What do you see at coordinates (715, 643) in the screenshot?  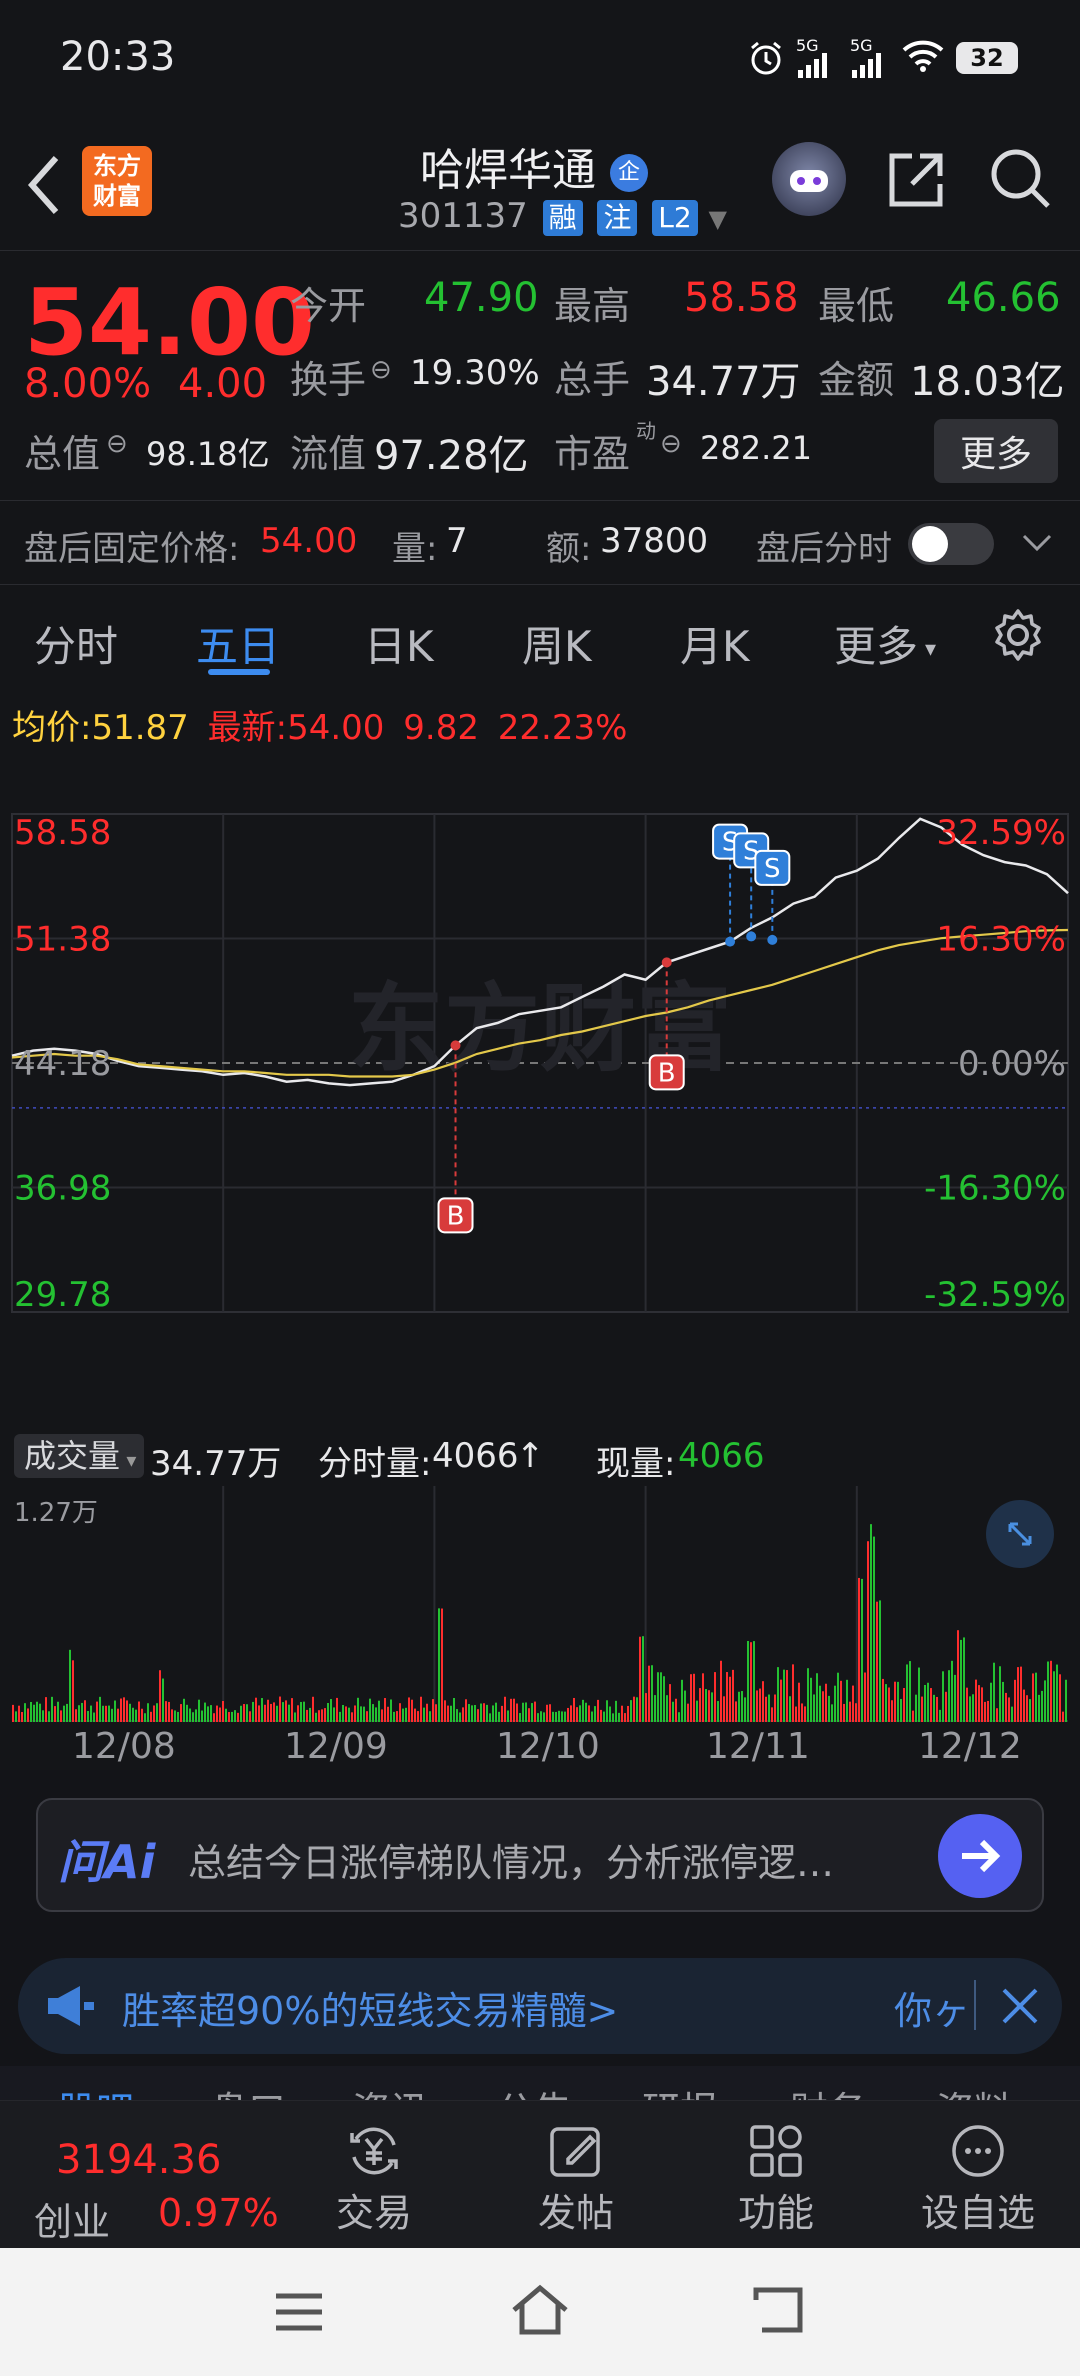 I see `tab-monthly-k: 月K` at bounding box center [715, 643].